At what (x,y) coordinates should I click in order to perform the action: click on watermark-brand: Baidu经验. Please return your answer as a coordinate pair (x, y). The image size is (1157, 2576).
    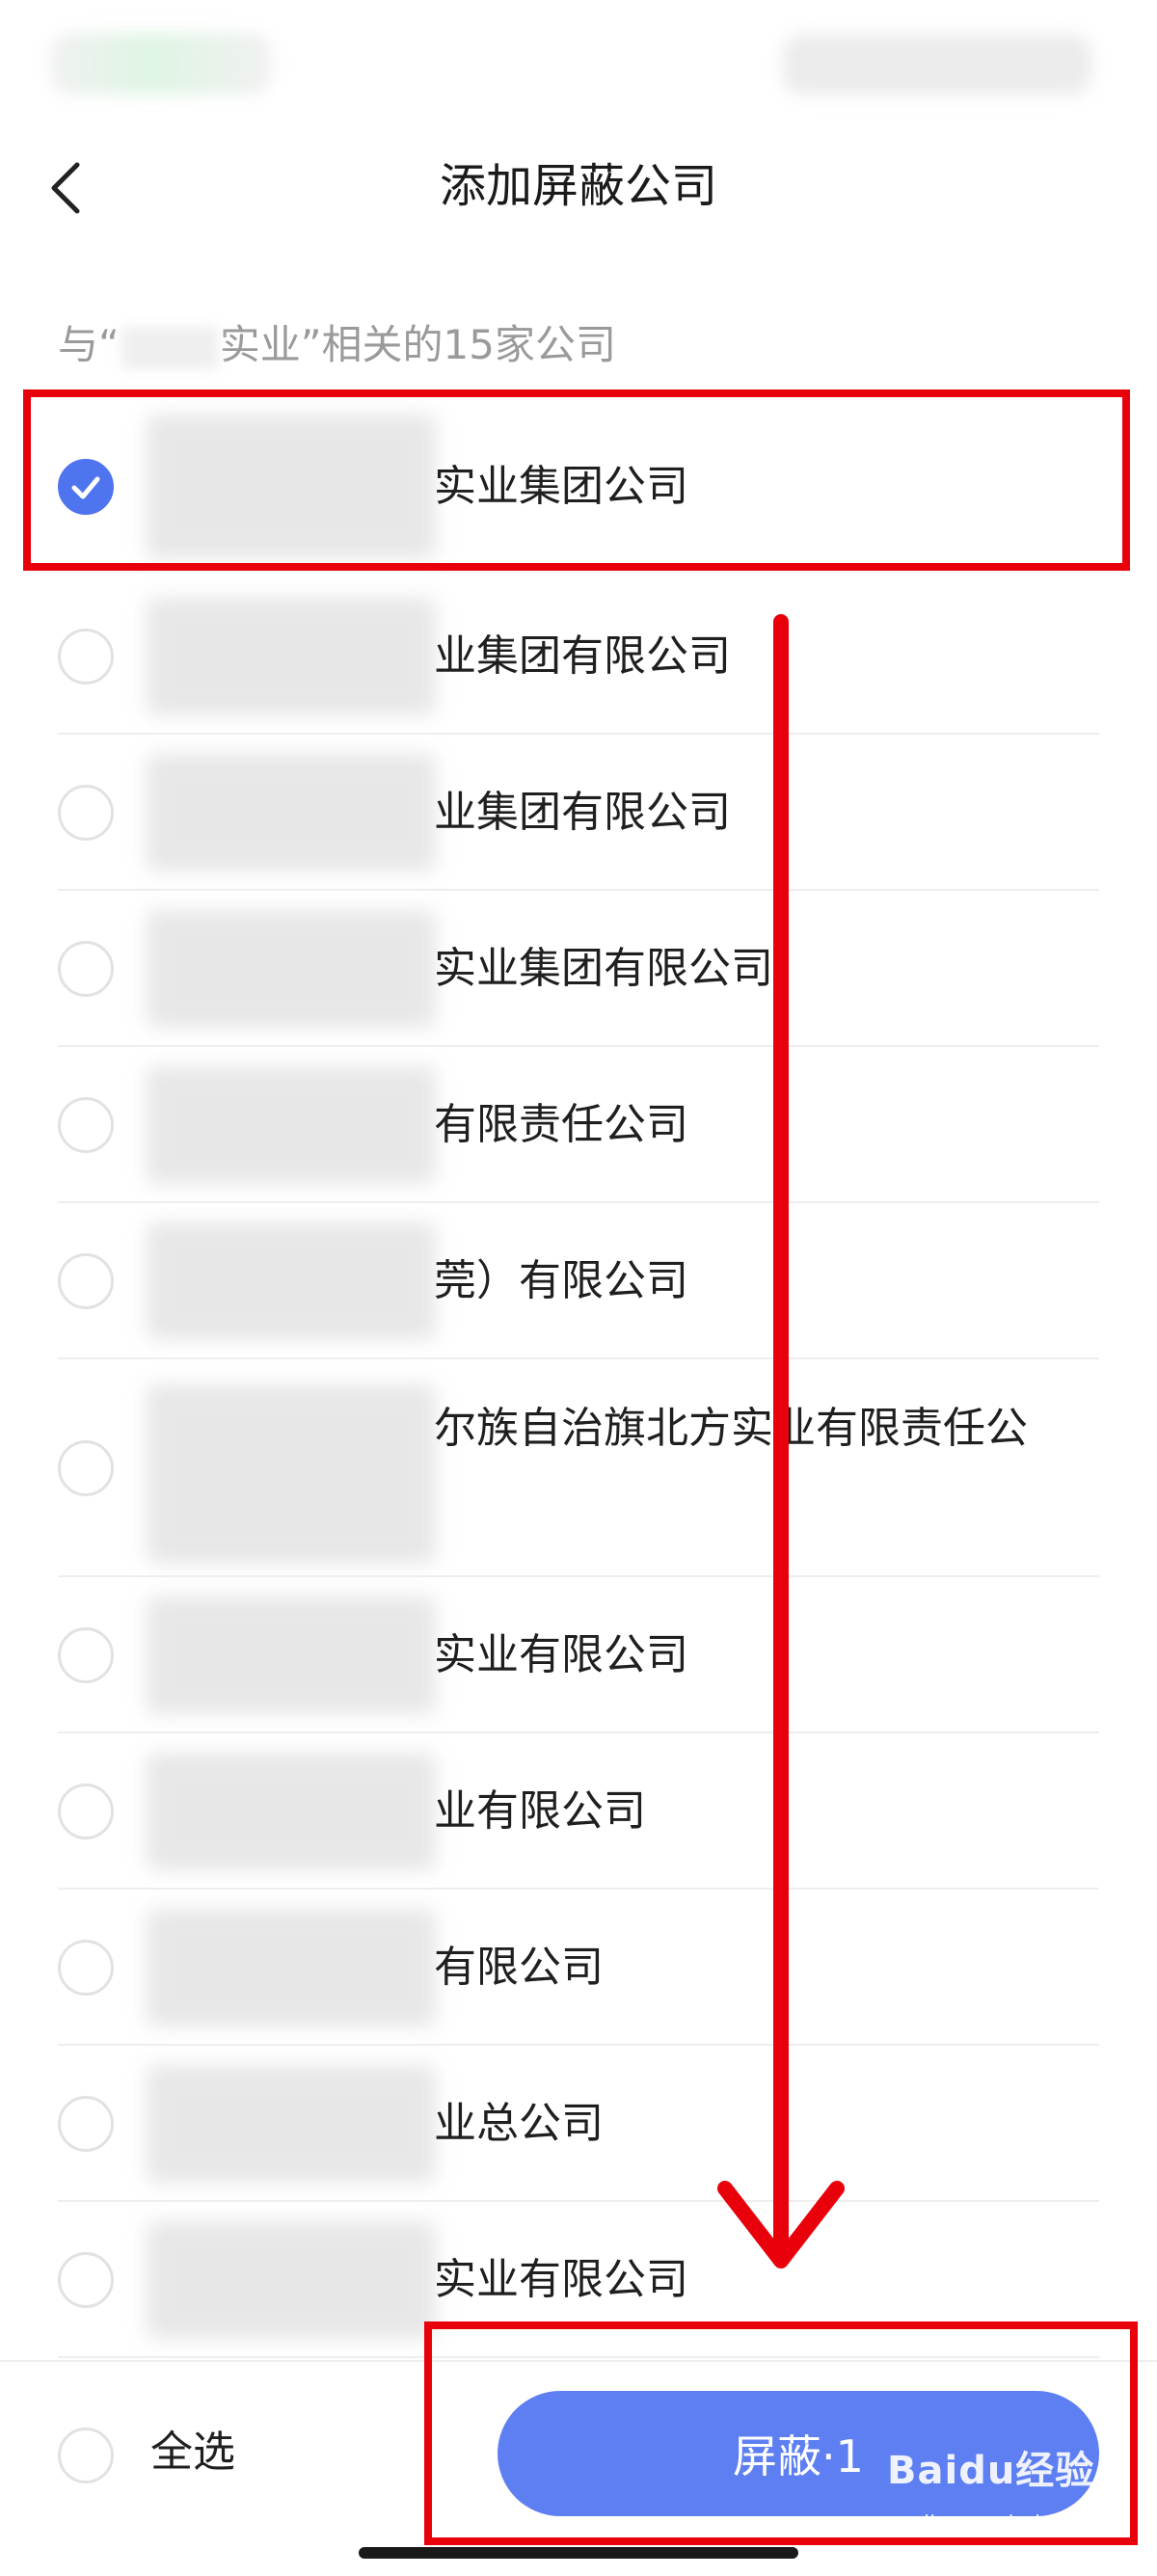
    Looking at the image, I should click on (991, 2471).